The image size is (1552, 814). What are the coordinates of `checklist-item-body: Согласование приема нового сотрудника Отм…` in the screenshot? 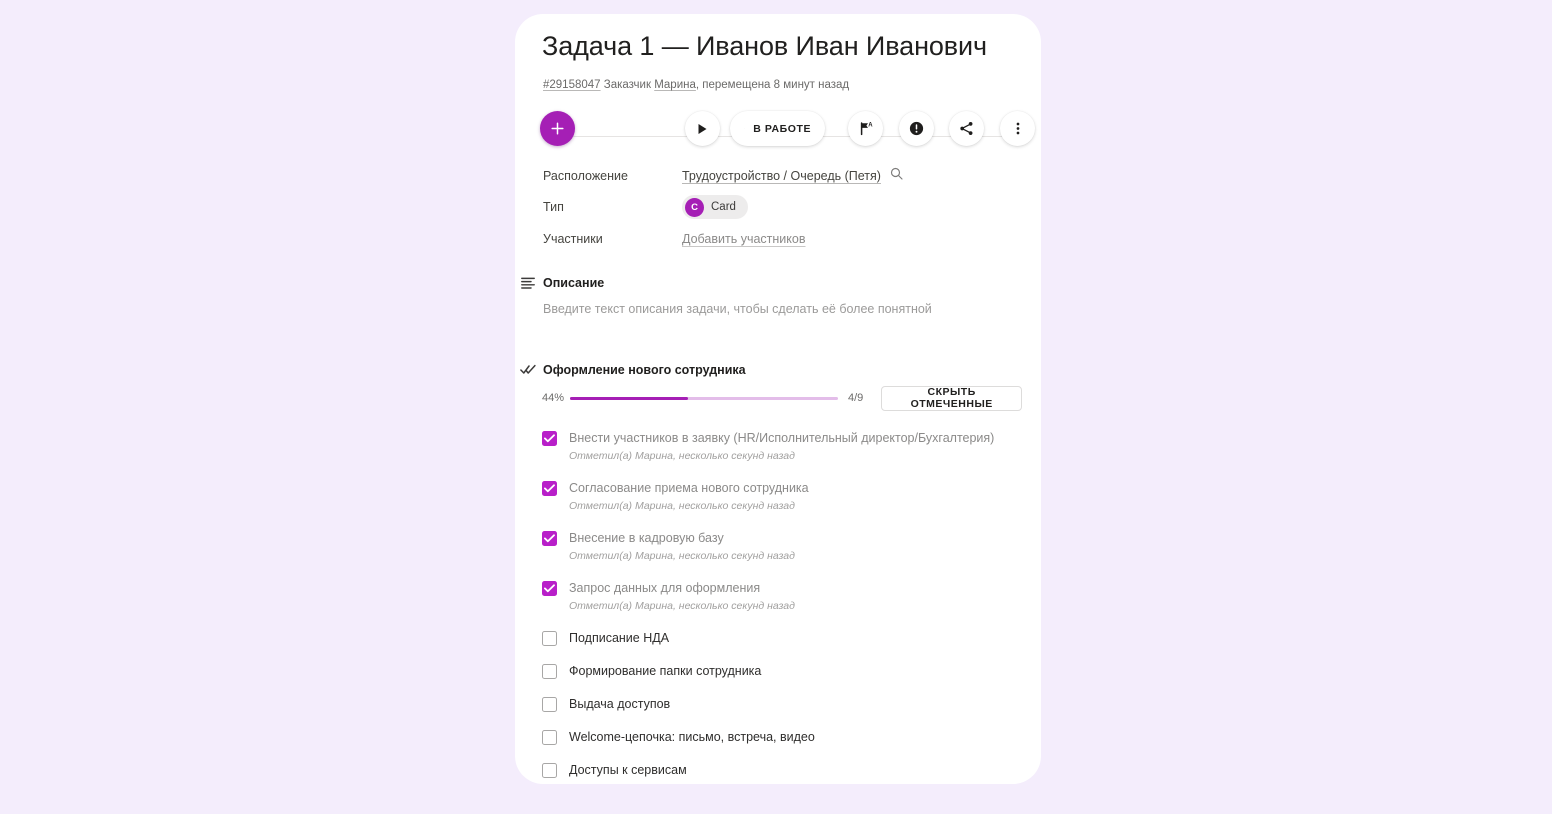 It's located at (689, 496).